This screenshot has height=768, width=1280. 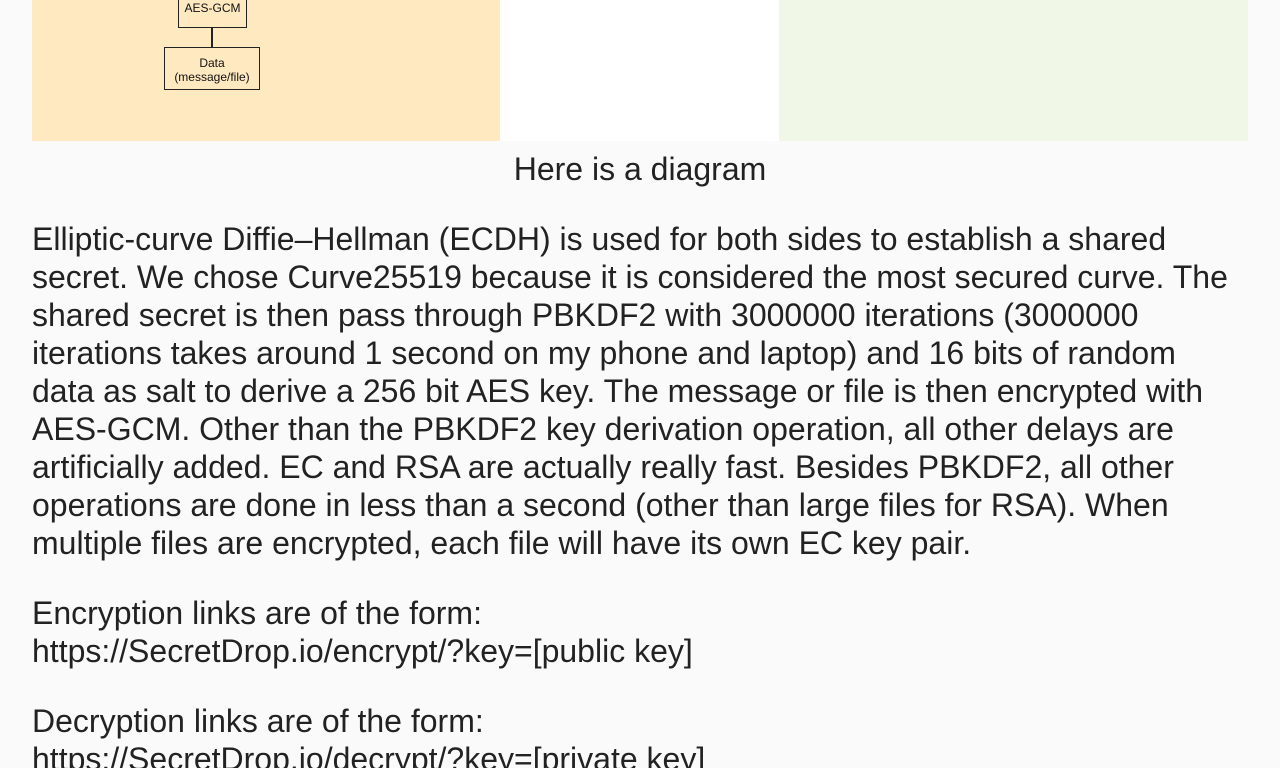 I want to click on diagram-caption: Here is a diagram, so click(x=640, y=169).